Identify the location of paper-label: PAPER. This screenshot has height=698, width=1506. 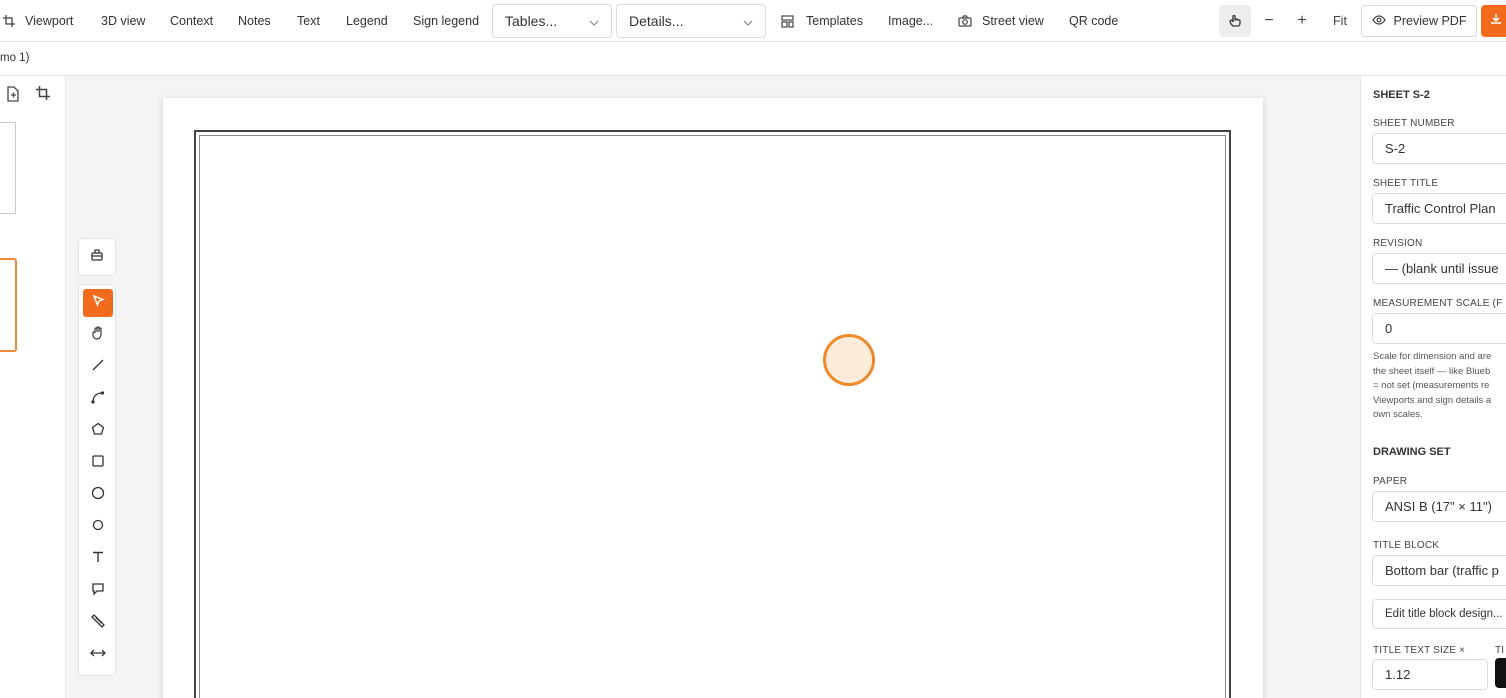
(1390, 481).